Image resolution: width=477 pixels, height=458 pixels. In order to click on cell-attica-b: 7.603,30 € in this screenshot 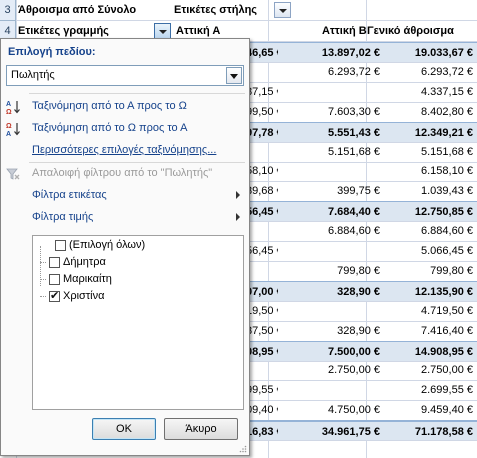, I will do `click(333, 112)`.